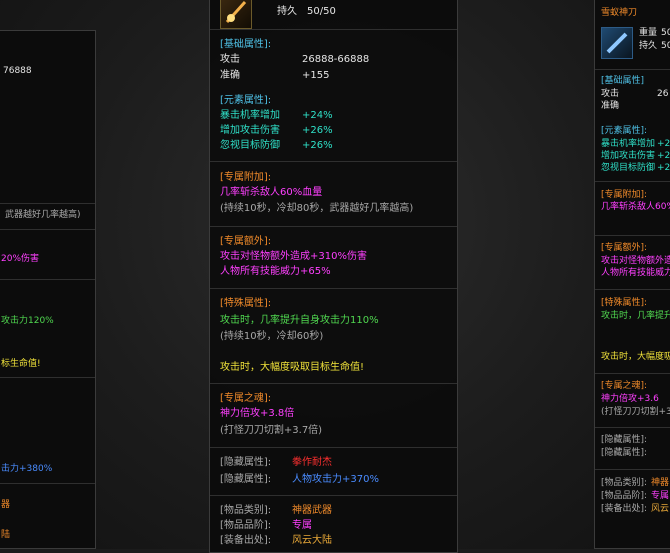 This screenshot has width=670, height=553. I want to click on right-weight-value: 50, so click(665, 33).